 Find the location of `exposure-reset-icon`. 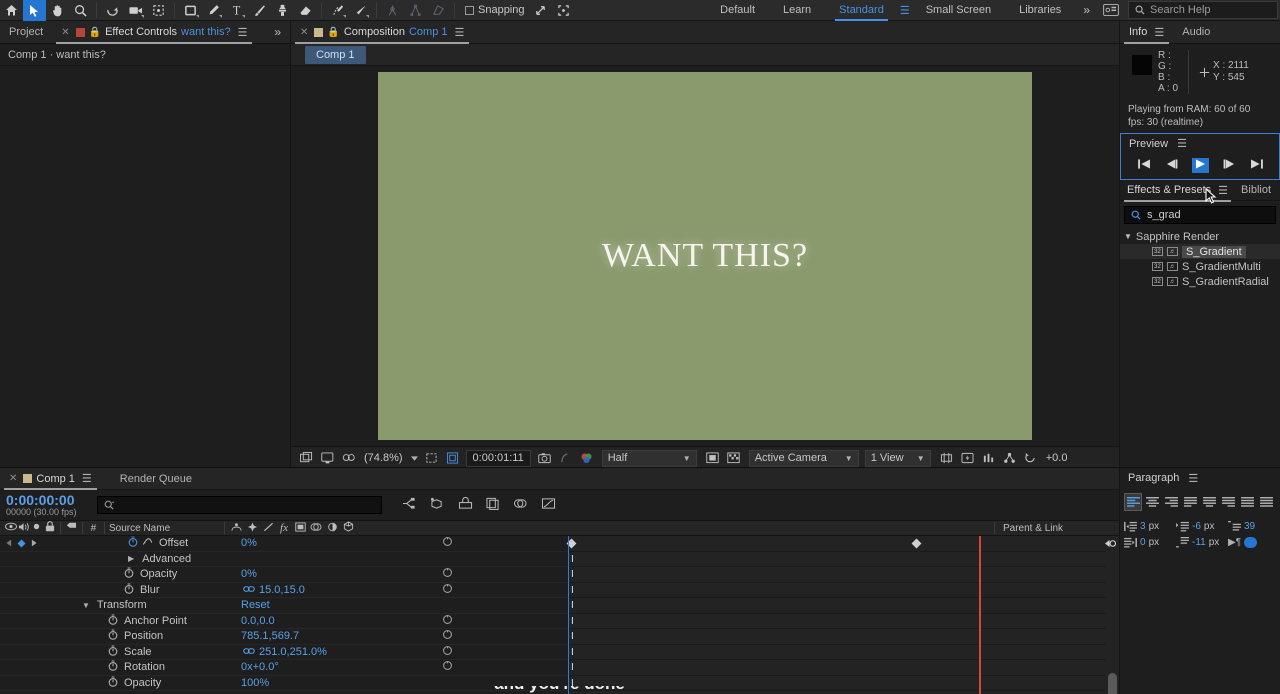

exposure-reset-icon is located at coordinates (1030, 458).